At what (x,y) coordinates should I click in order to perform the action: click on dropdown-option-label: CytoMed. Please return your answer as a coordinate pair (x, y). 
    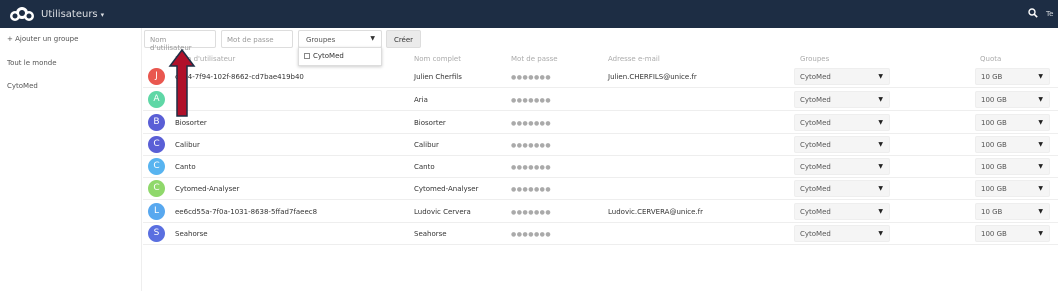
    Looking at the image, I should click on (328, 56).